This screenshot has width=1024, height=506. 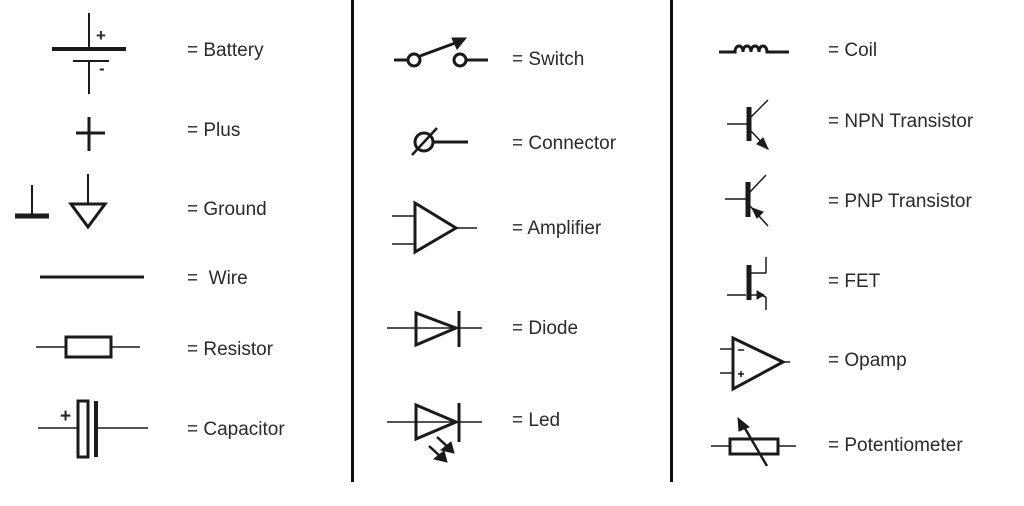 What do you see at coordinates (747, 200) in the screenshot?
I see `pnp-transistor-icon` at bounding box center [747, 200].